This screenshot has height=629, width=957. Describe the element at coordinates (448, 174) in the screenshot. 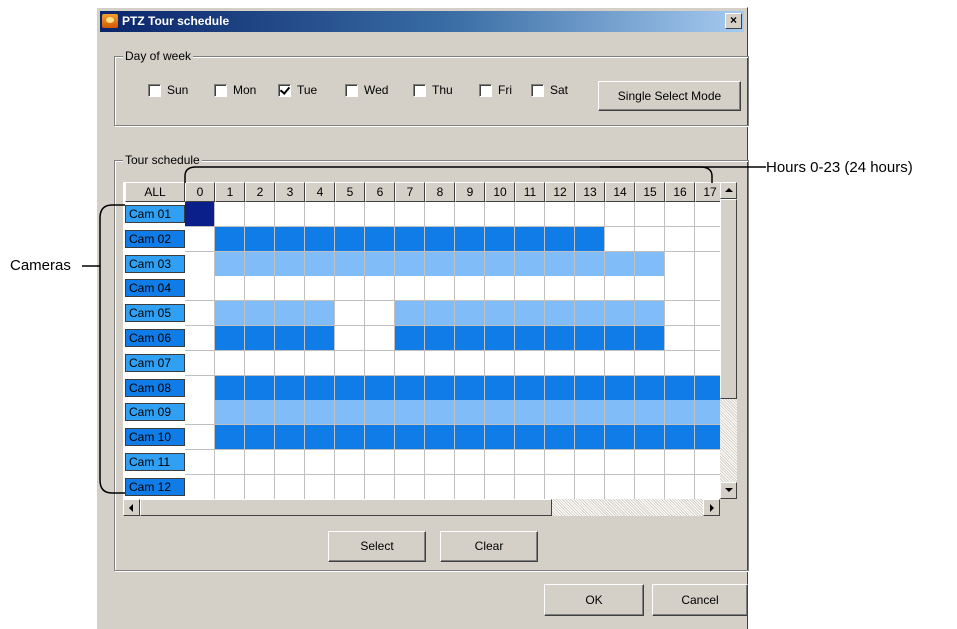

I see `hours-bracket` at that location.